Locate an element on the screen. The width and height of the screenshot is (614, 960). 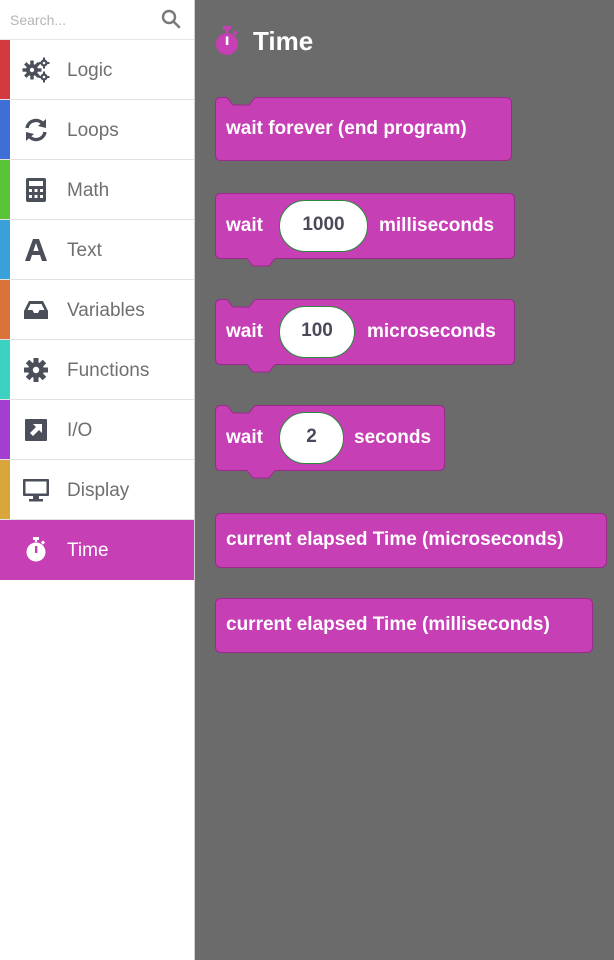
flyout-header: Time is located at coordinates (263, 41).